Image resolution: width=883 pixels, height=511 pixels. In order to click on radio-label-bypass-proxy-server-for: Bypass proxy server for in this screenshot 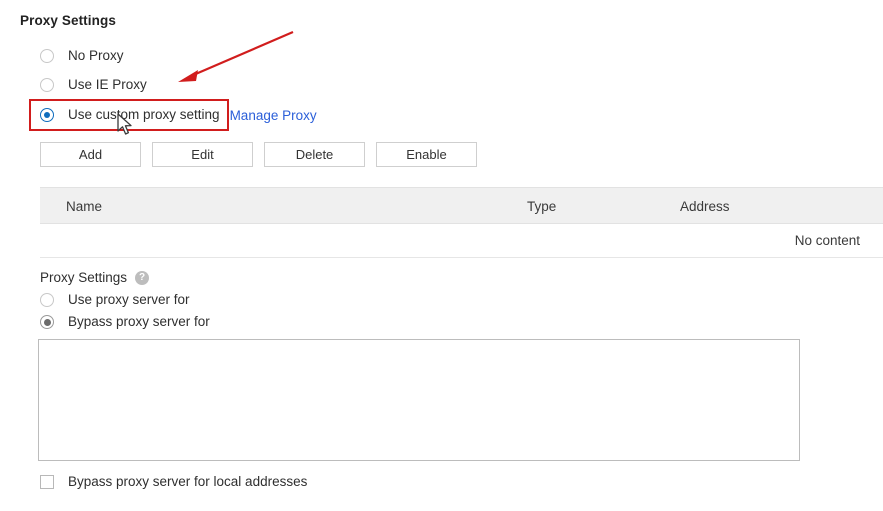, I will do `click(139, 322)`.